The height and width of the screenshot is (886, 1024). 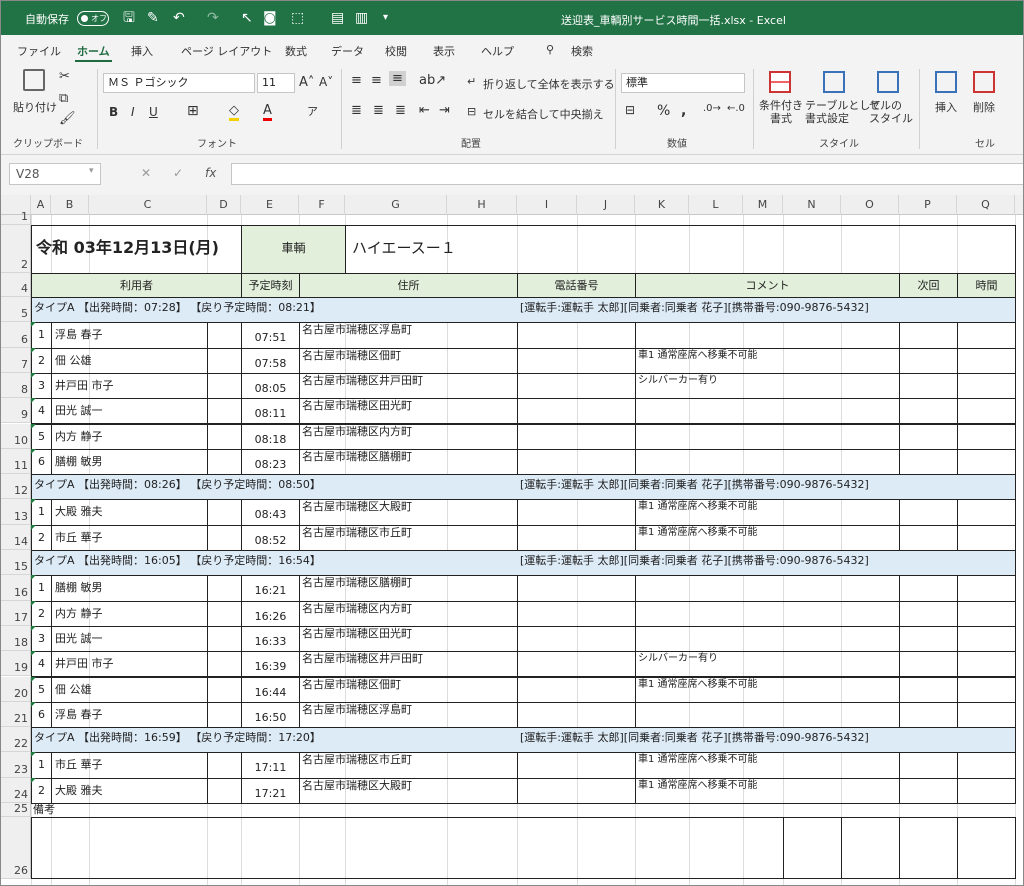 I want to click on decrease-indent-icon: ⇤, so click(x=424, y=110).